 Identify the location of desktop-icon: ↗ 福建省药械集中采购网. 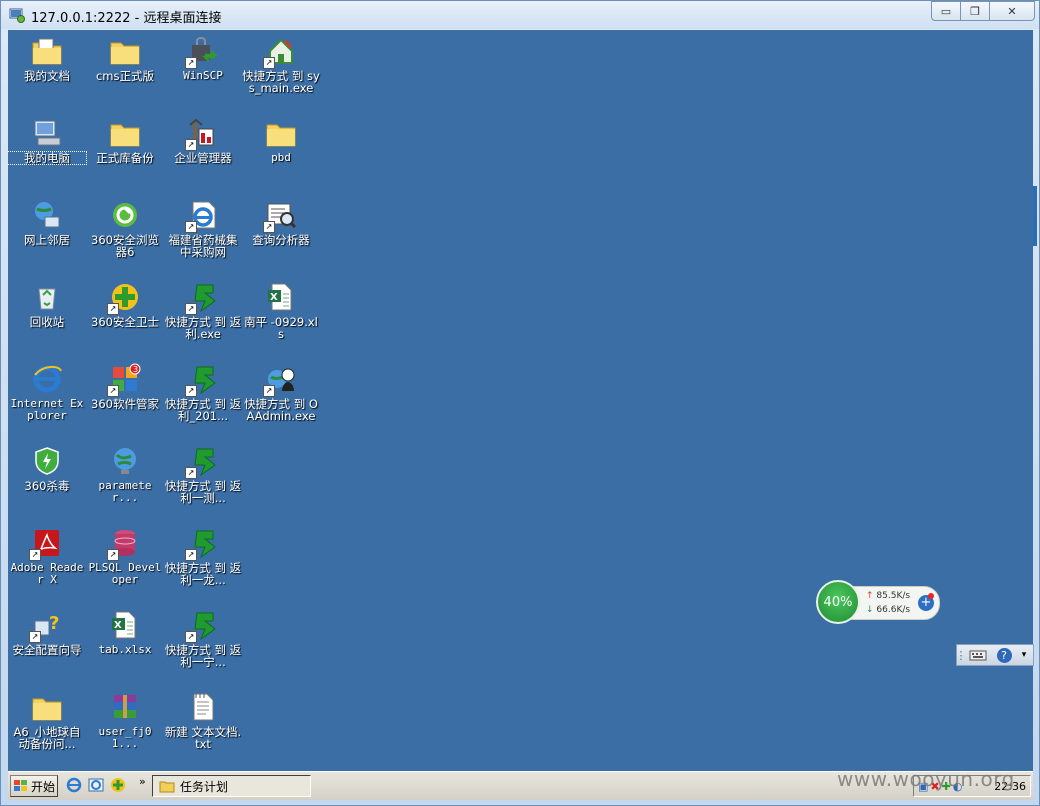
(203, 227).